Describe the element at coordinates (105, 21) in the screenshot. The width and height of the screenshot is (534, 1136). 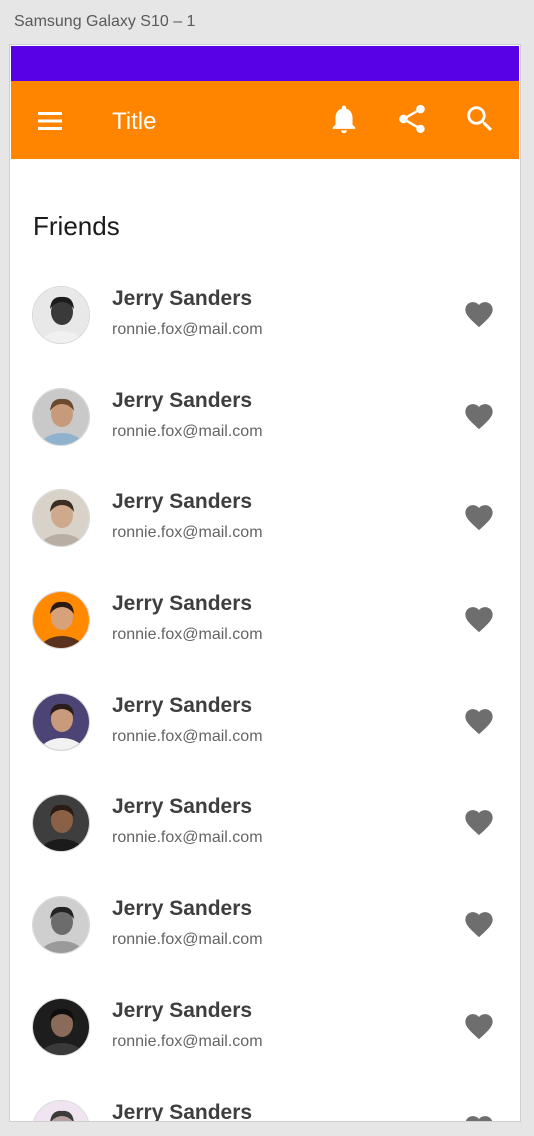
I see `artboard-label: Samsung Galaxy S10 – 1` at that location.